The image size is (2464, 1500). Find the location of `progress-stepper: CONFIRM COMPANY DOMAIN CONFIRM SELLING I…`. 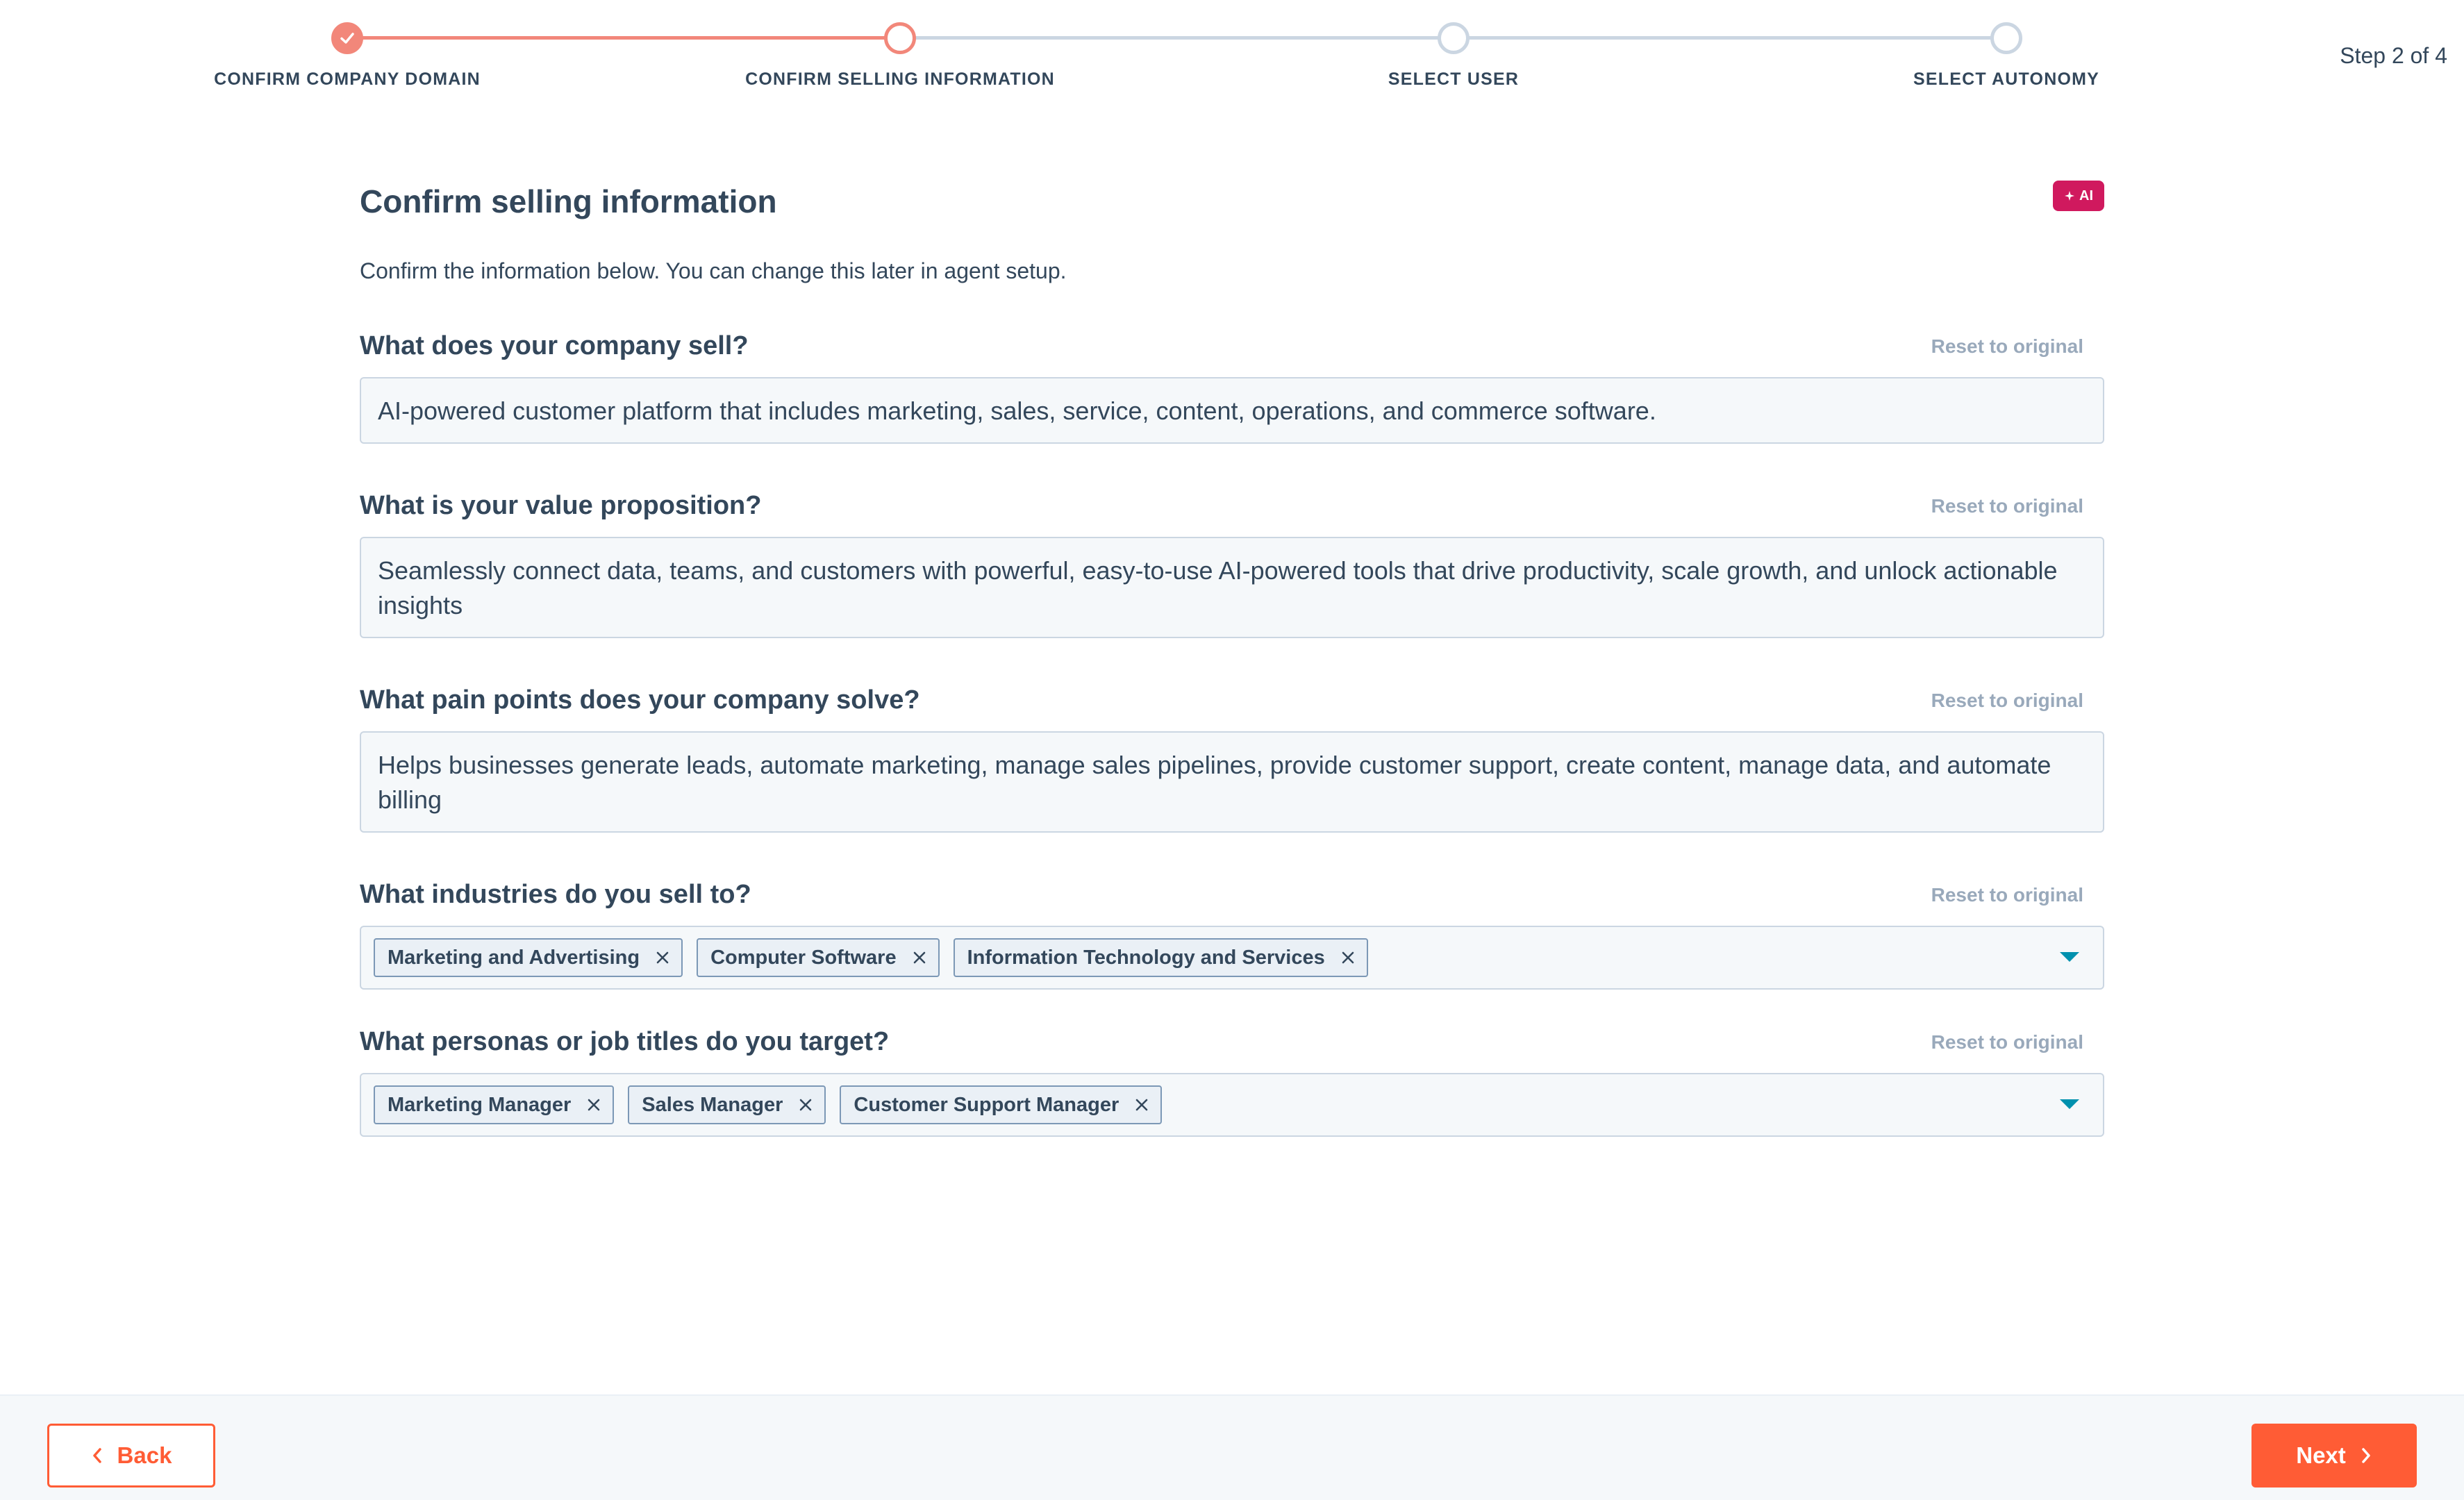

progress-stepper: CONFIRM COMPANY DOMAIN CONFIRM SELLING I… is located at coordinates (1232, 59).